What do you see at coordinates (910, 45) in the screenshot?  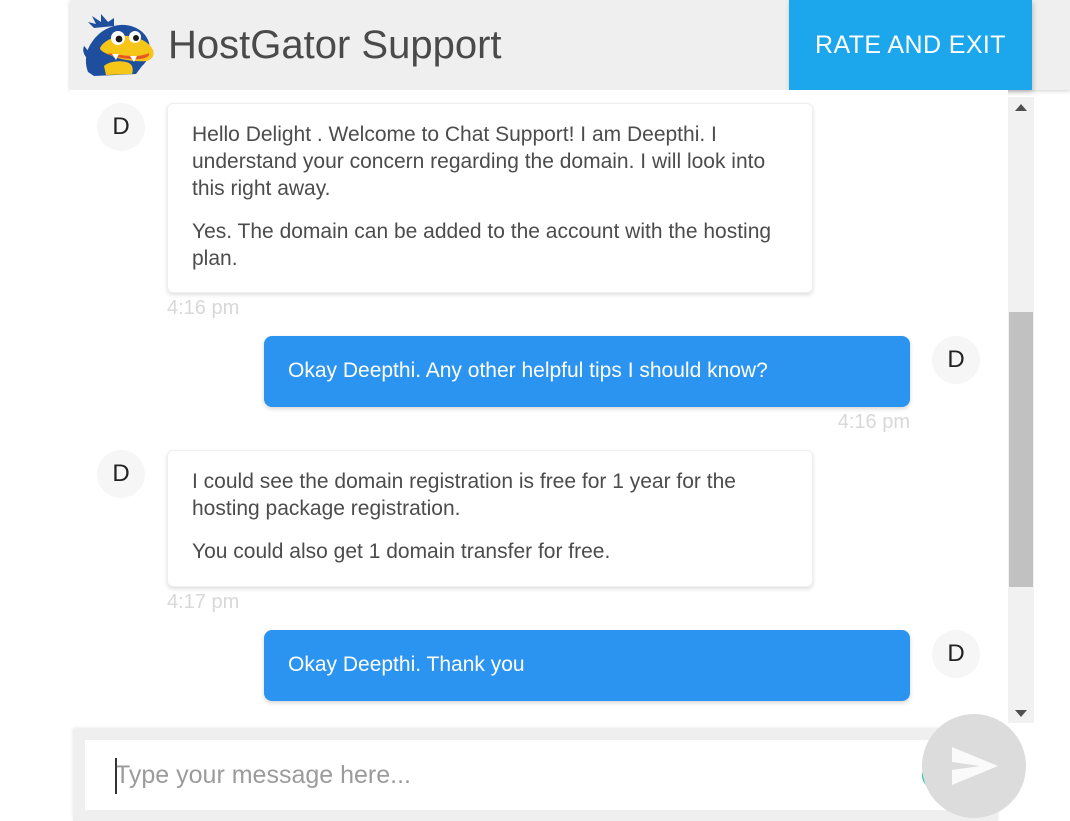 I see `rate-and-exit-button: RATE AND EXIT` at bounding box center [910, 45].